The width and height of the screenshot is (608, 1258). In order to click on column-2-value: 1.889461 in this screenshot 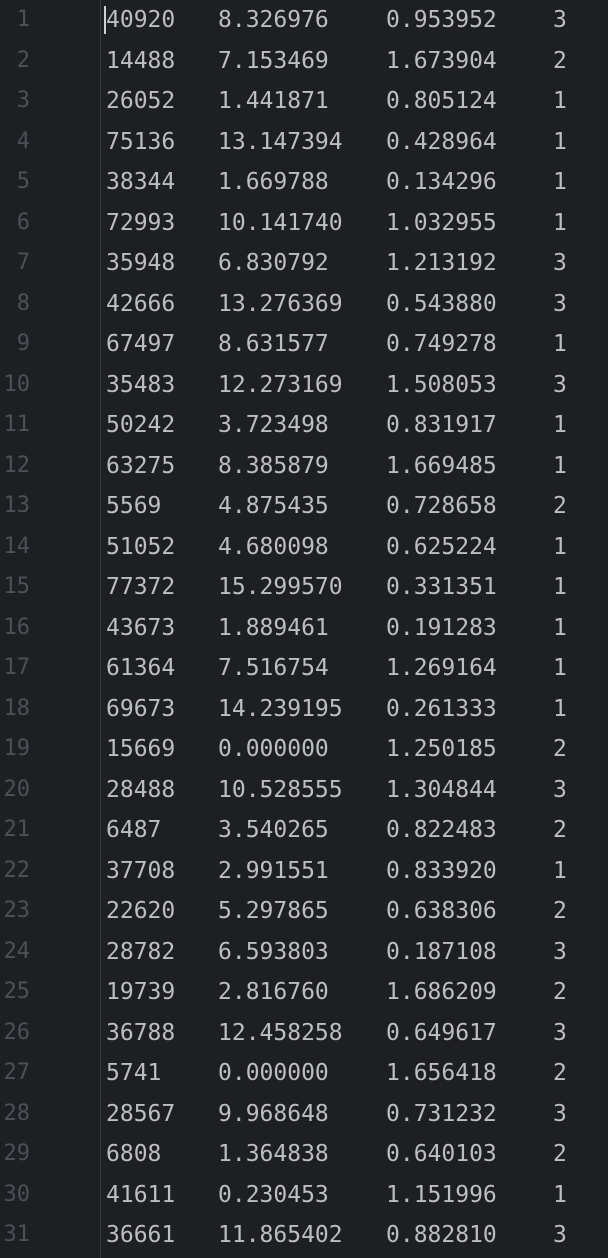, I will do `click(273, 627)`.